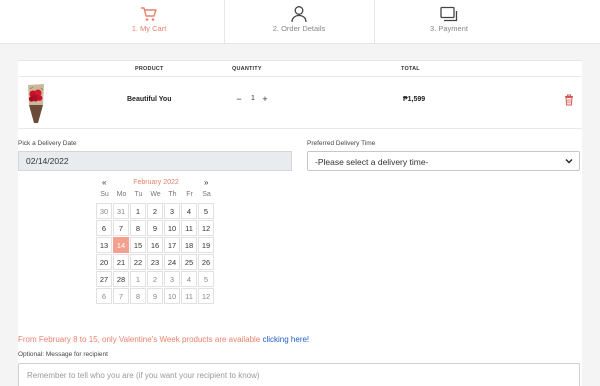 This screenshot has height=386, width=600. I want to click on checkout-steps: 1. My Cart 2. Order Details 3. Payment, so click(300, 22).